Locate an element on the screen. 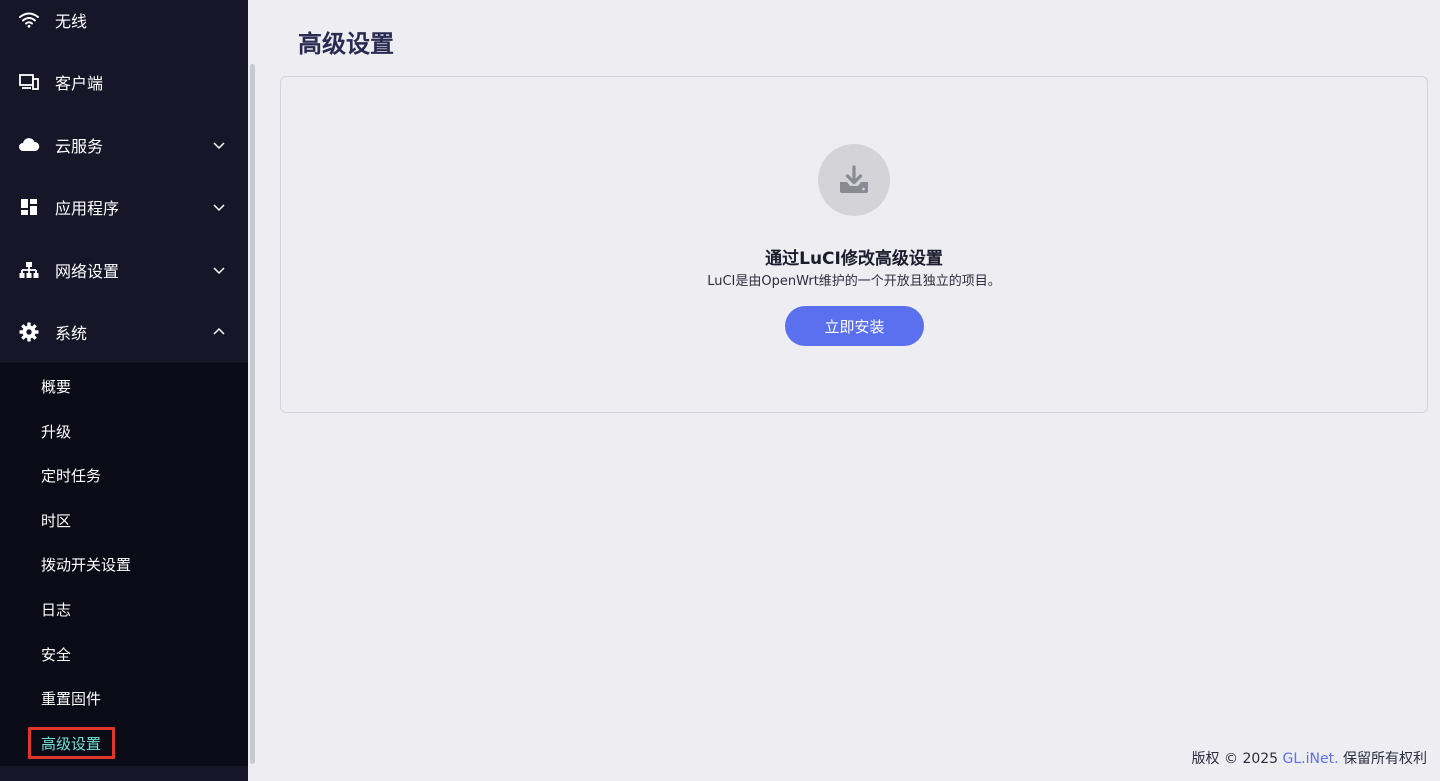 The image size is (1440, 781). sidebar-item-label: 无线 is located at coordinates (71, 21).